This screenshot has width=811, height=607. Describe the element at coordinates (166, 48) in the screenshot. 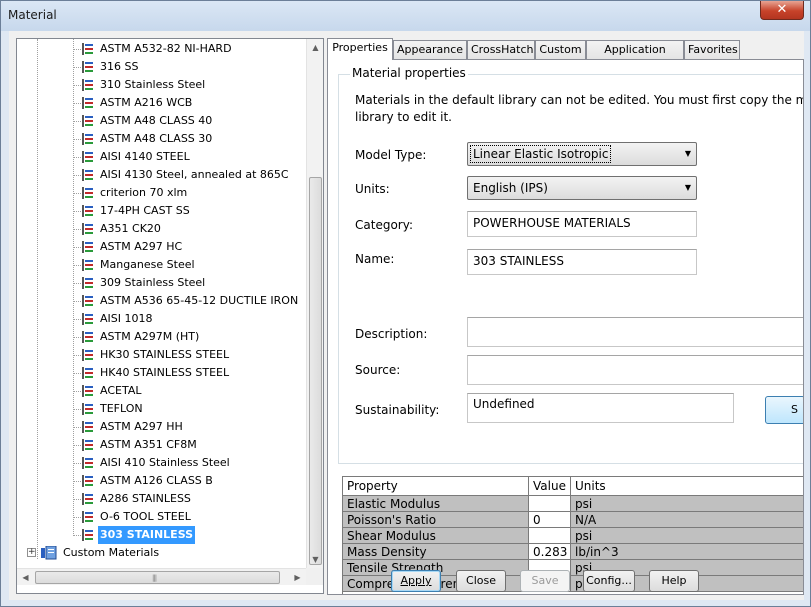

I see `tree-item-label: ASTM A532-82 NI-HARD` at that location.